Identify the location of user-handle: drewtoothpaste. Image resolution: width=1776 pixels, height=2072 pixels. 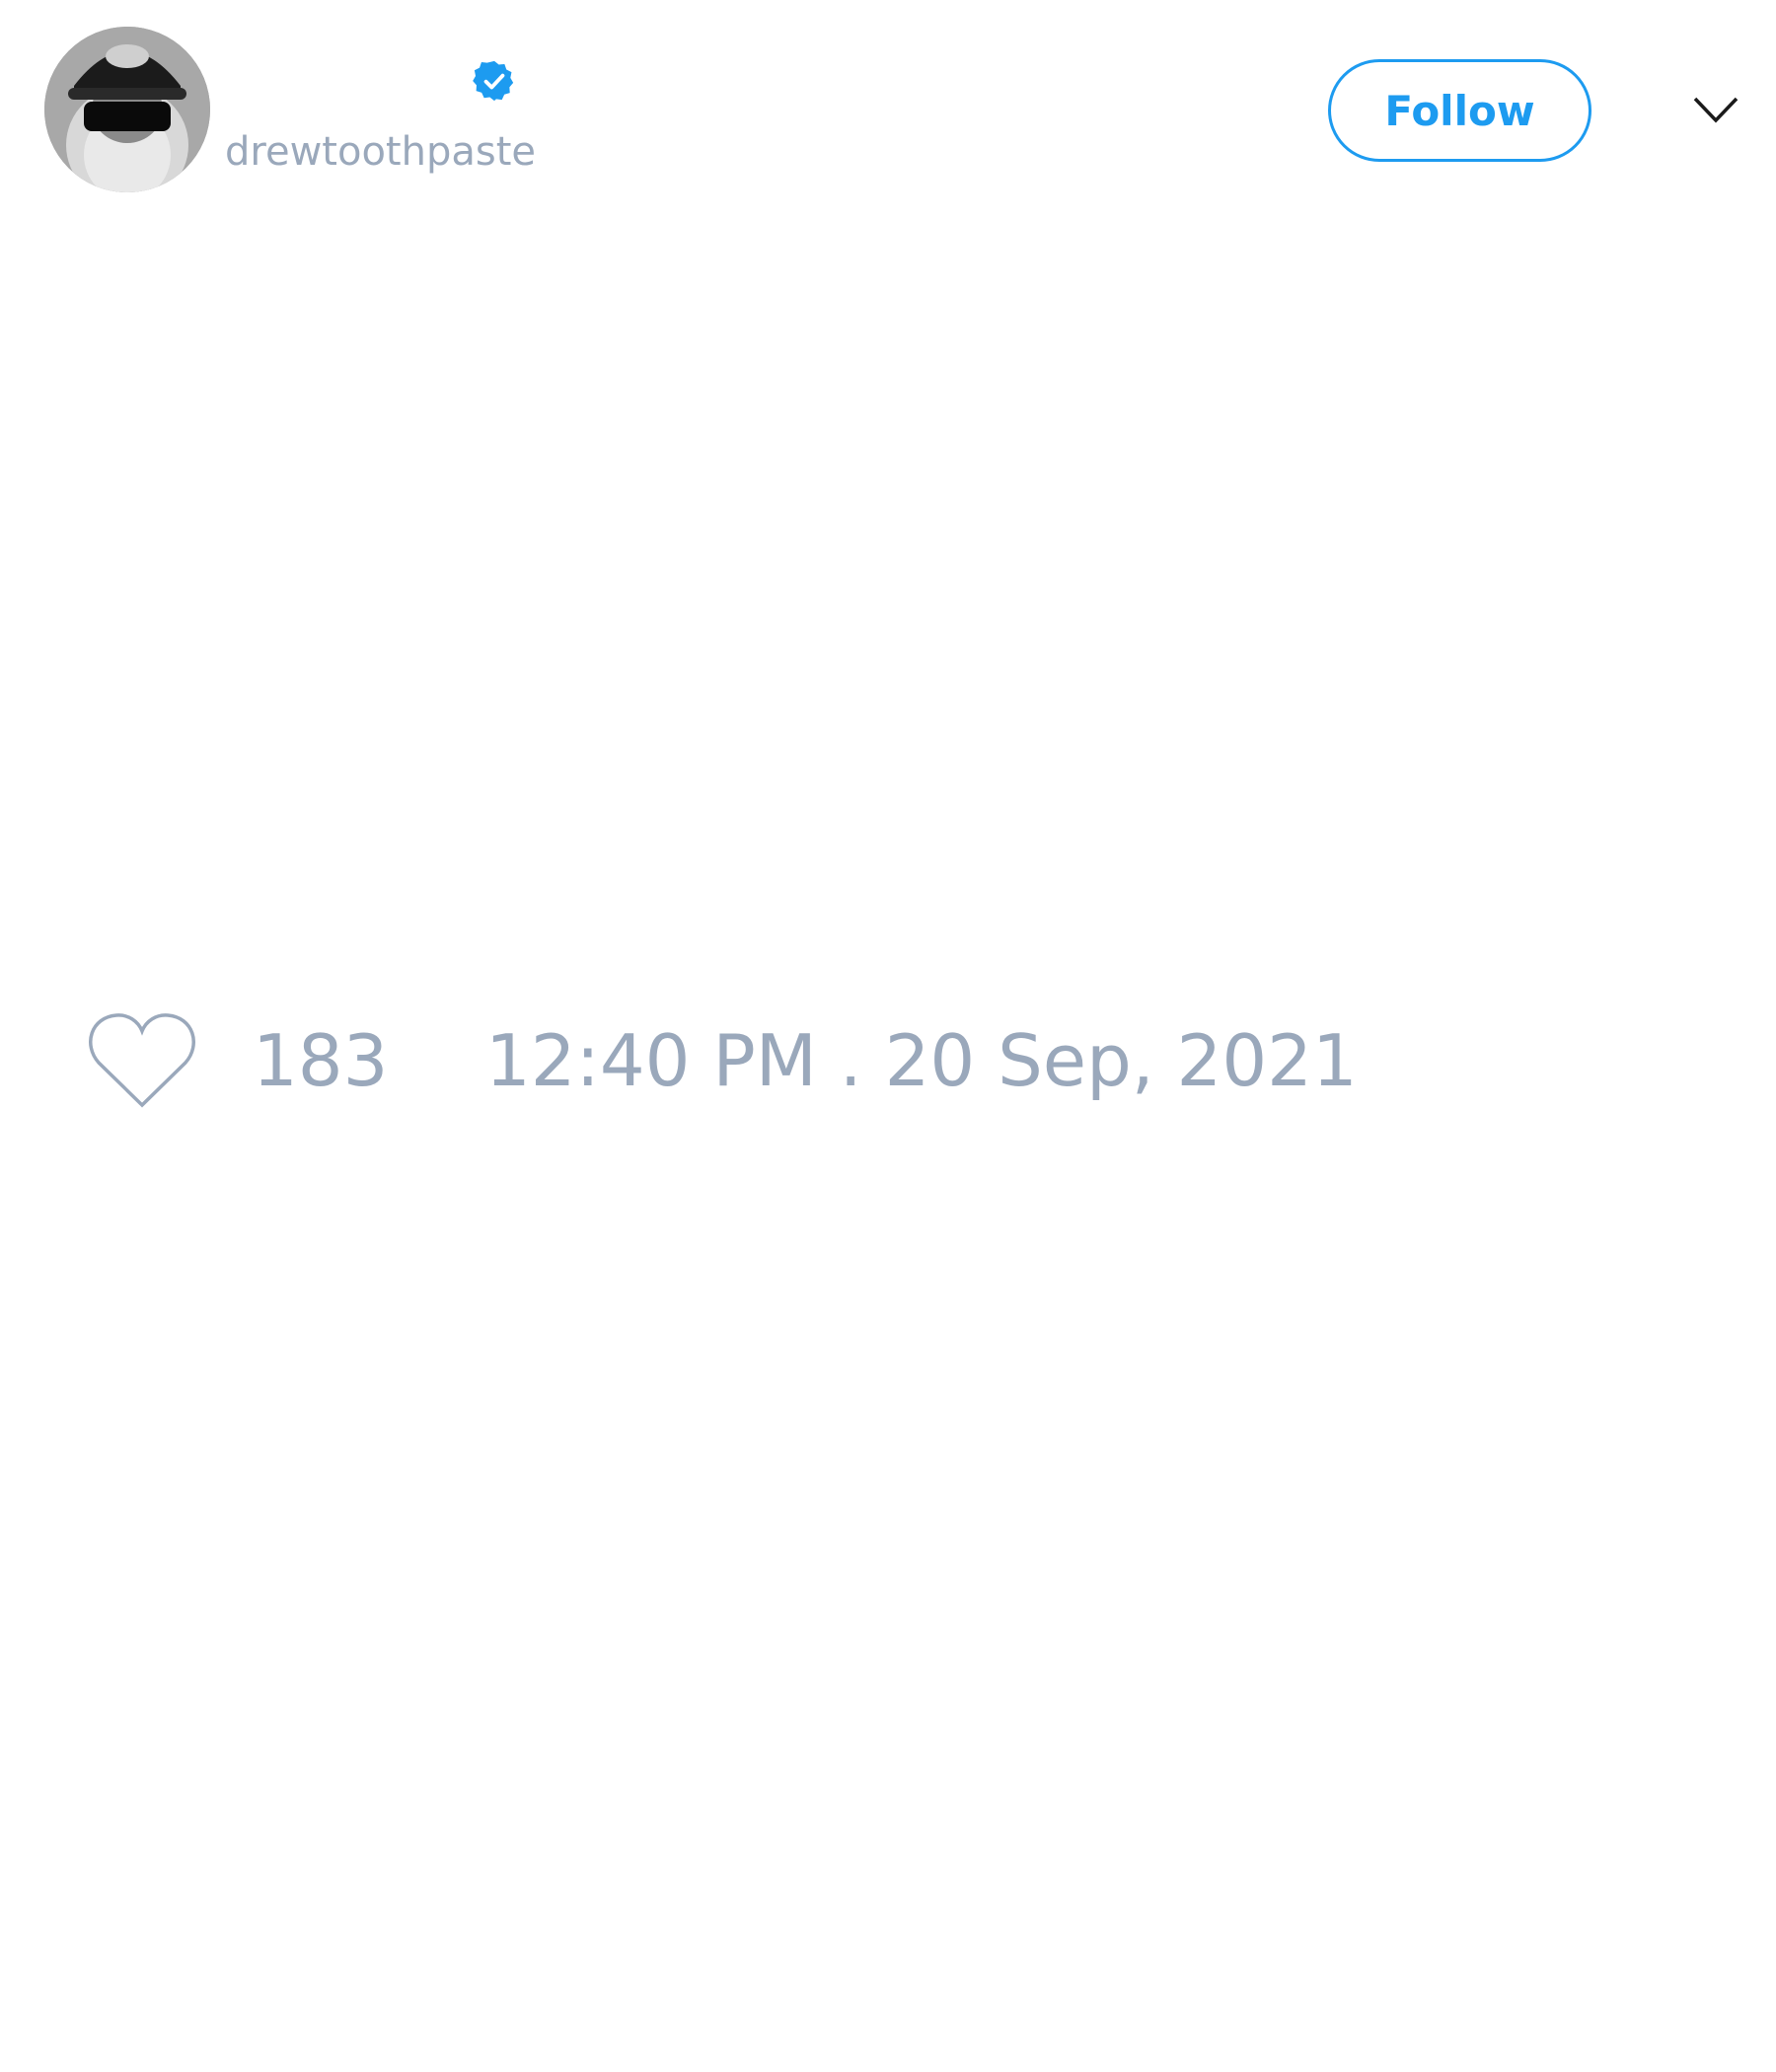
(381, 152).